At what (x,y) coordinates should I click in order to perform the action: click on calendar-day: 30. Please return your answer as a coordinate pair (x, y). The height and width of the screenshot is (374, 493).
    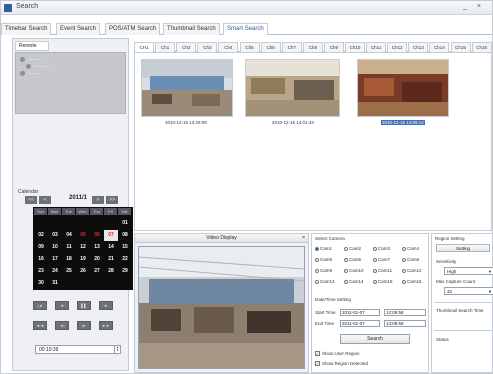
    Looking at the image, I should click on (41, 283).